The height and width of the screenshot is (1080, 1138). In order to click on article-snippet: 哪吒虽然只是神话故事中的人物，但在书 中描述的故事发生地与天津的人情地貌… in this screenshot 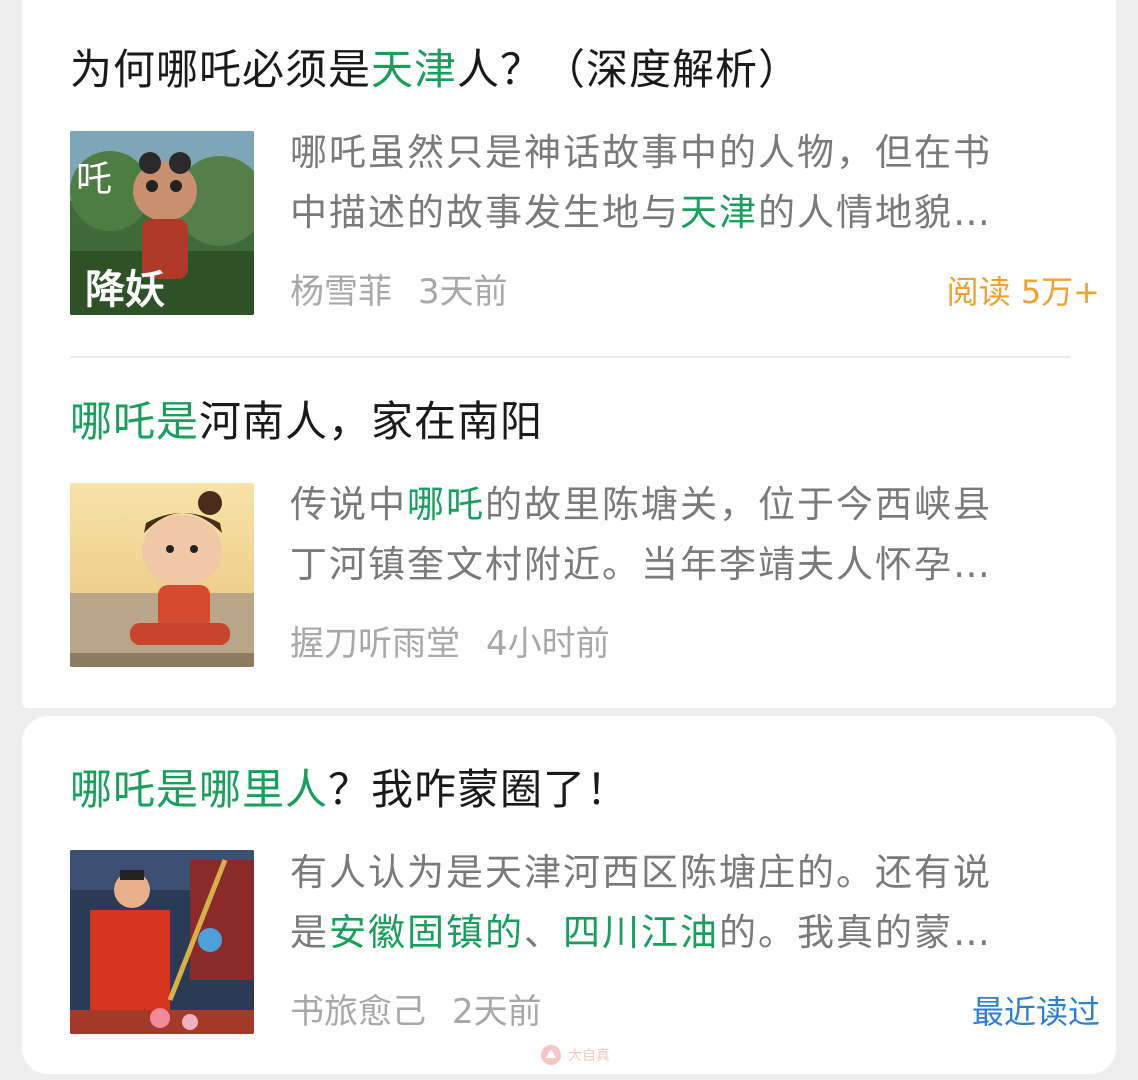, I will do `click(670, 183)`.